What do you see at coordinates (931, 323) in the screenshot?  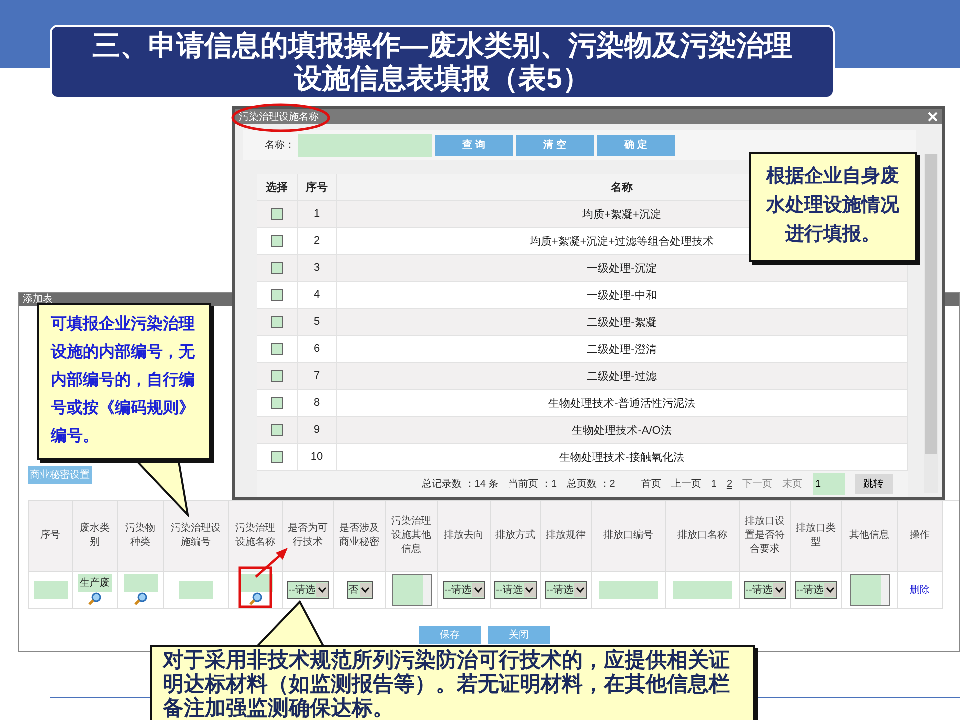 I see `scrollbar` at bounding box center [931, 323].